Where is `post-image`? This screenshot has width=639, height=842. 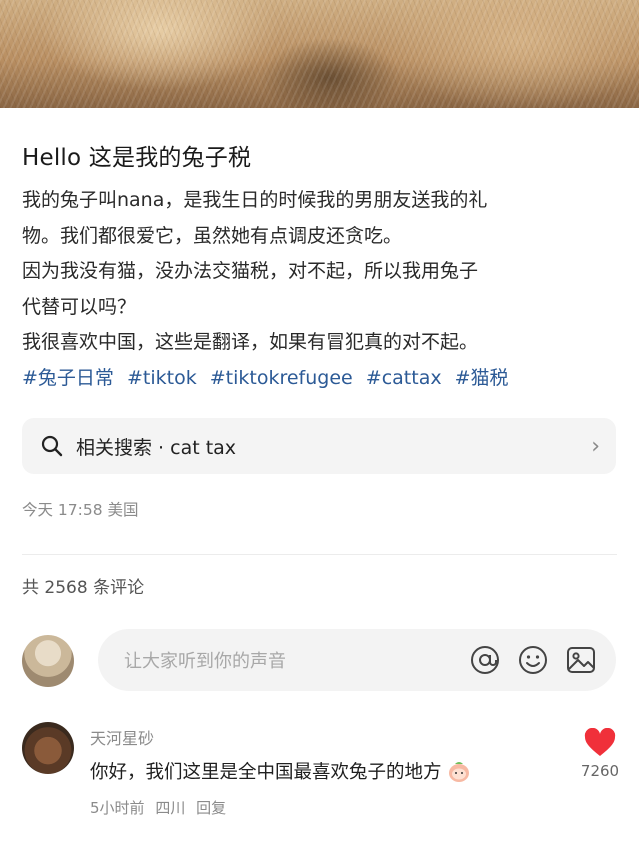
post-image is located at coordinates (319, 54).